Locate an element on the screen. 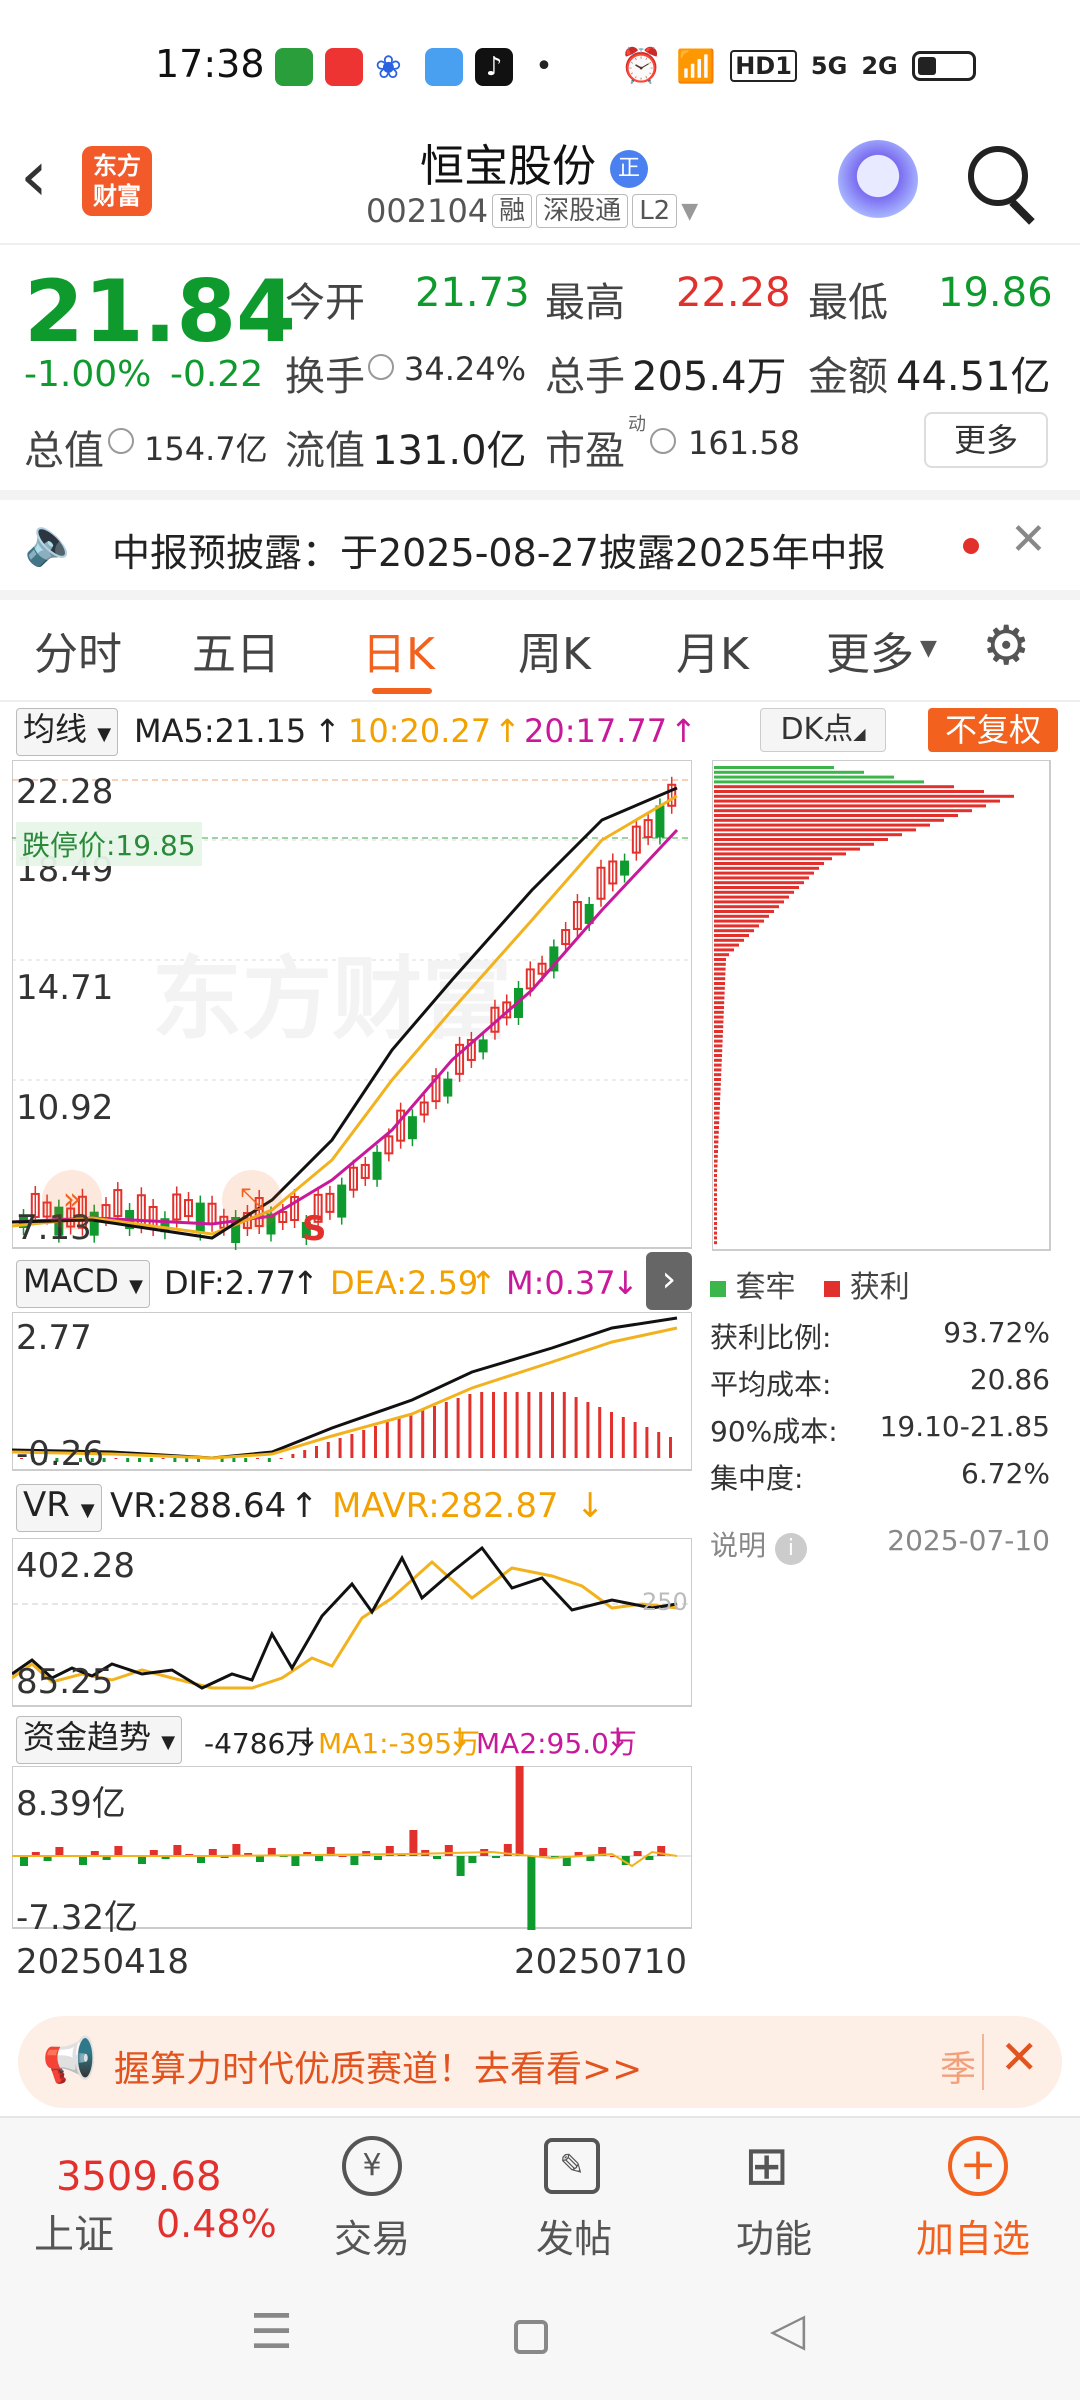 The image size is (1080, 2400). tab-week-k: 周K is located at coordinates (554, 650).